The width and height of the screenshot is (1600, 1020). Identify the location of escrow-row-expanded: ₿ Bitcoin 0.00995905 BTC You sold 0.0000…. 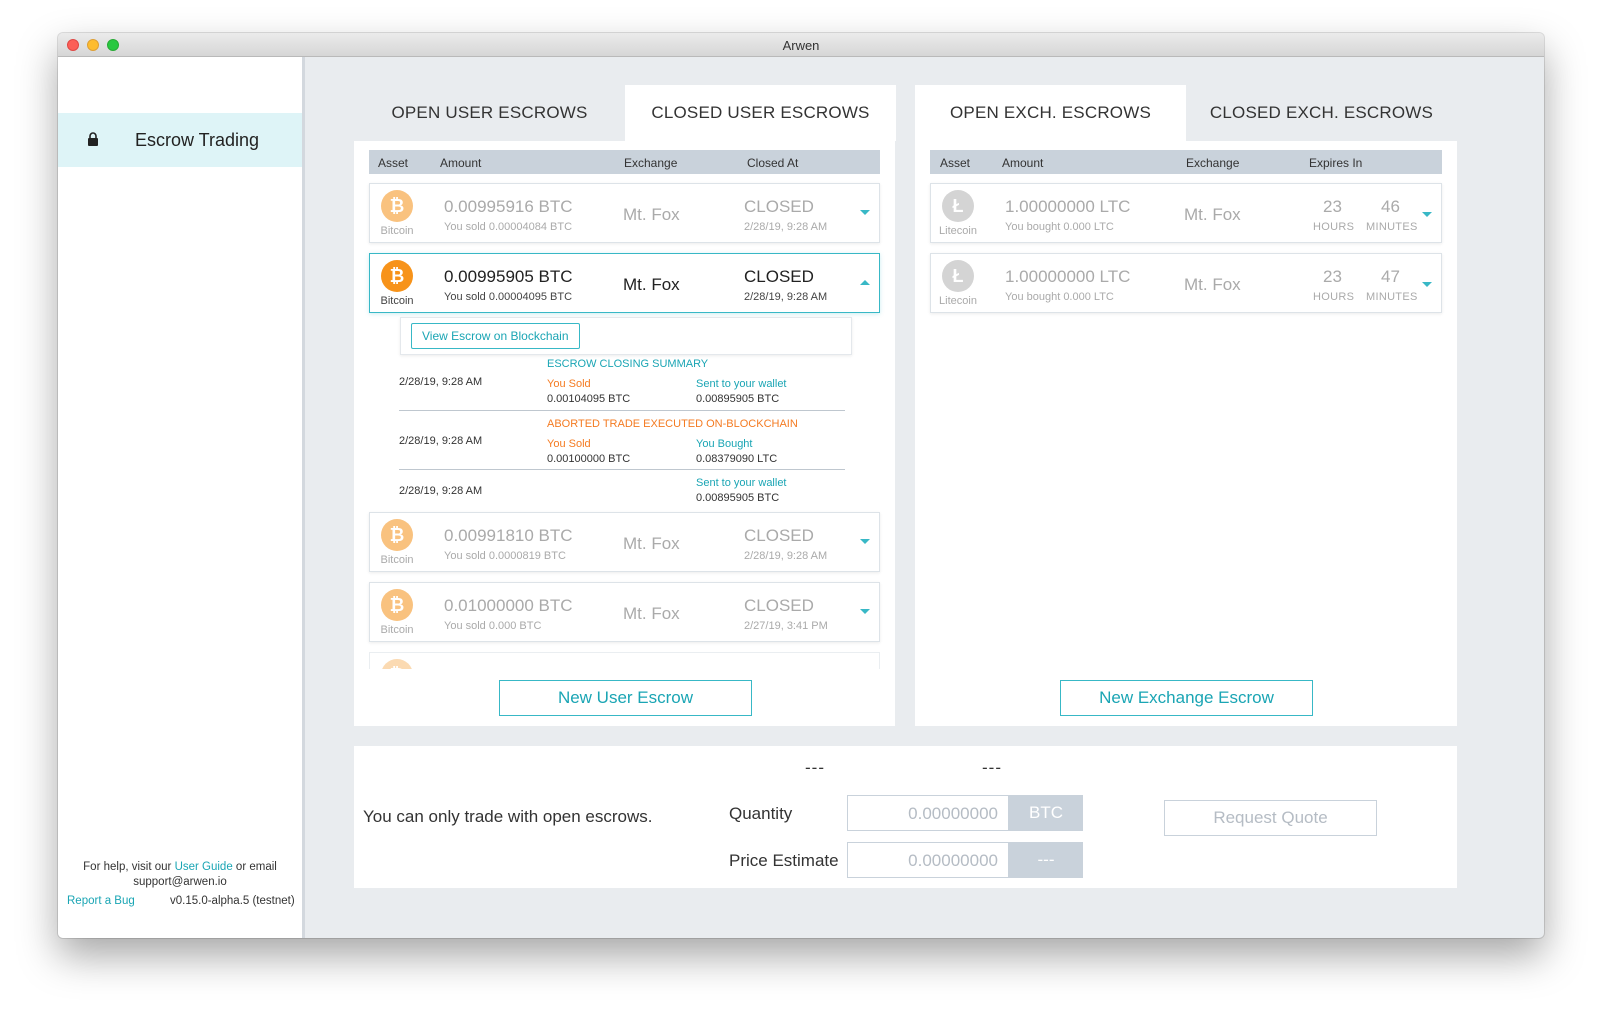
(624, 283).